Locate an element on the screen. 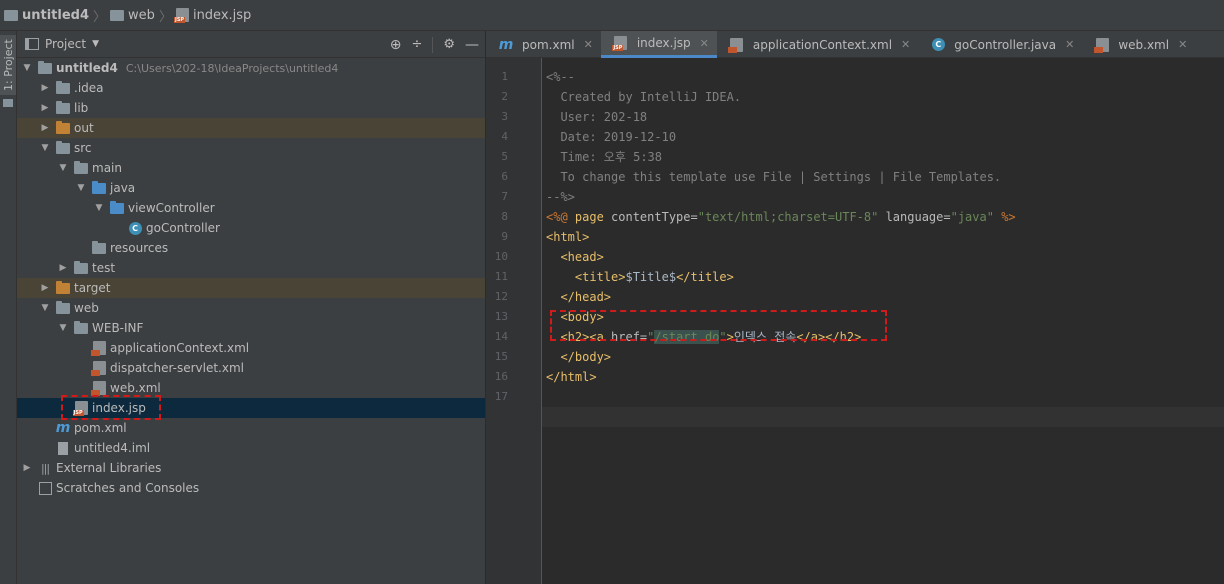  collapse-all-icon: ÷ is located at coordinates (416, 44).